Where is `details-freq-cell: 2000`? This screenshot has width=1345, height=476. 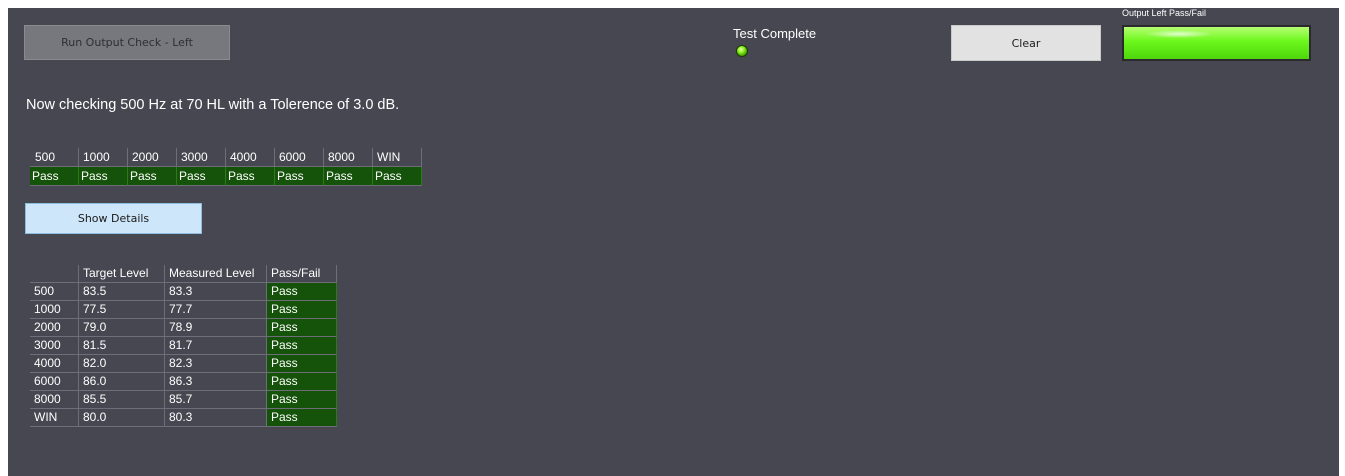 details-freq-cell: 2000 is located at coordinates (54, 328).